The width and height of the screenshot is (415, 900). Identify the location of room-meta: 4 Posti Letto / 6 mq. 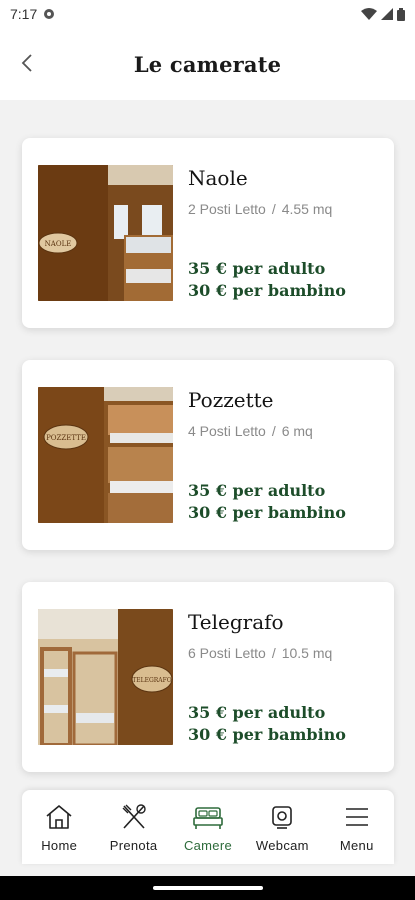
(250, 431).